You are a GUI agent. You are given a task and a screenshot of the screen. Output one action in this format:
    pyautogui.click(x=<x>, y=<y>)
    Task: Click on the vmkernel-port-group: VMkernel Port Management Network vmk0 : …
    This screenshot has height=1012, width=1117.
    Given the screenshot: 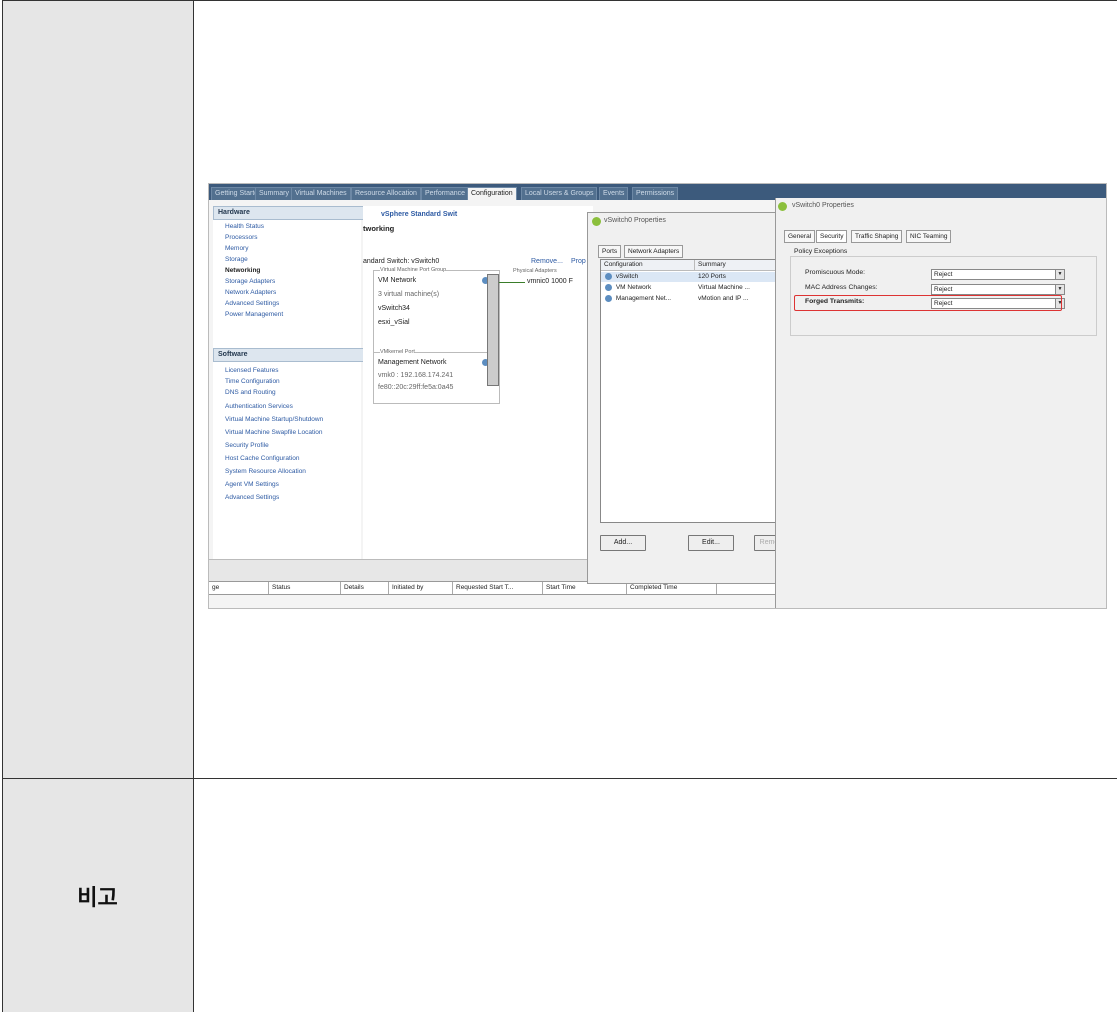 What is the action you would take?
    pyautogui.click(x=436, y=376)
    